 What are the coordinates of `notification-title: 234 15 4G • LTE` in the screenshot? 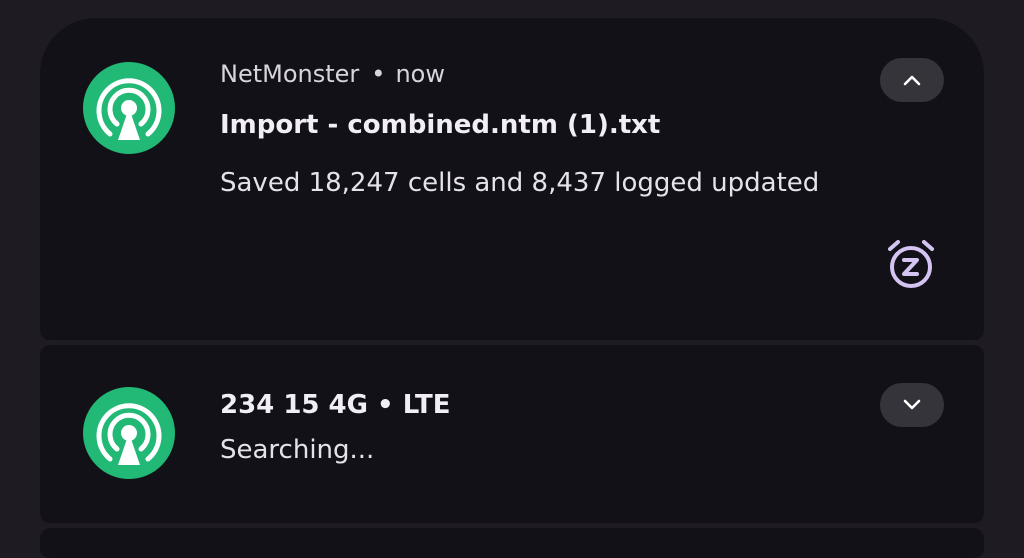 It's located at (335, 405).